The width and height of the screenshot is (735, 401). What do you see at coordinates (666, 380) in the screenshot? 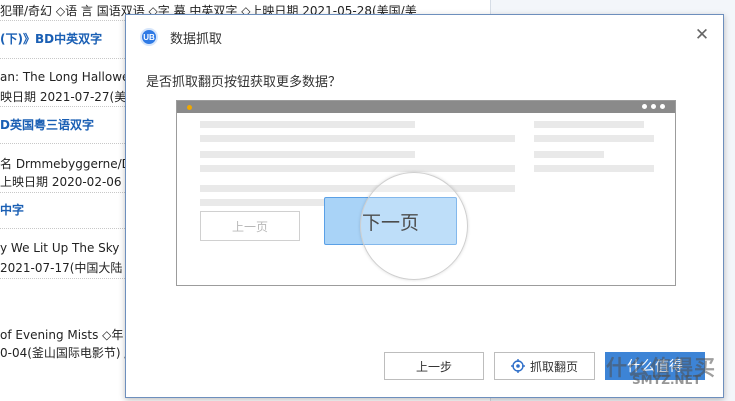
I see `watermark-subtext: SMYZ.NET` at bounding box center [666, 380].